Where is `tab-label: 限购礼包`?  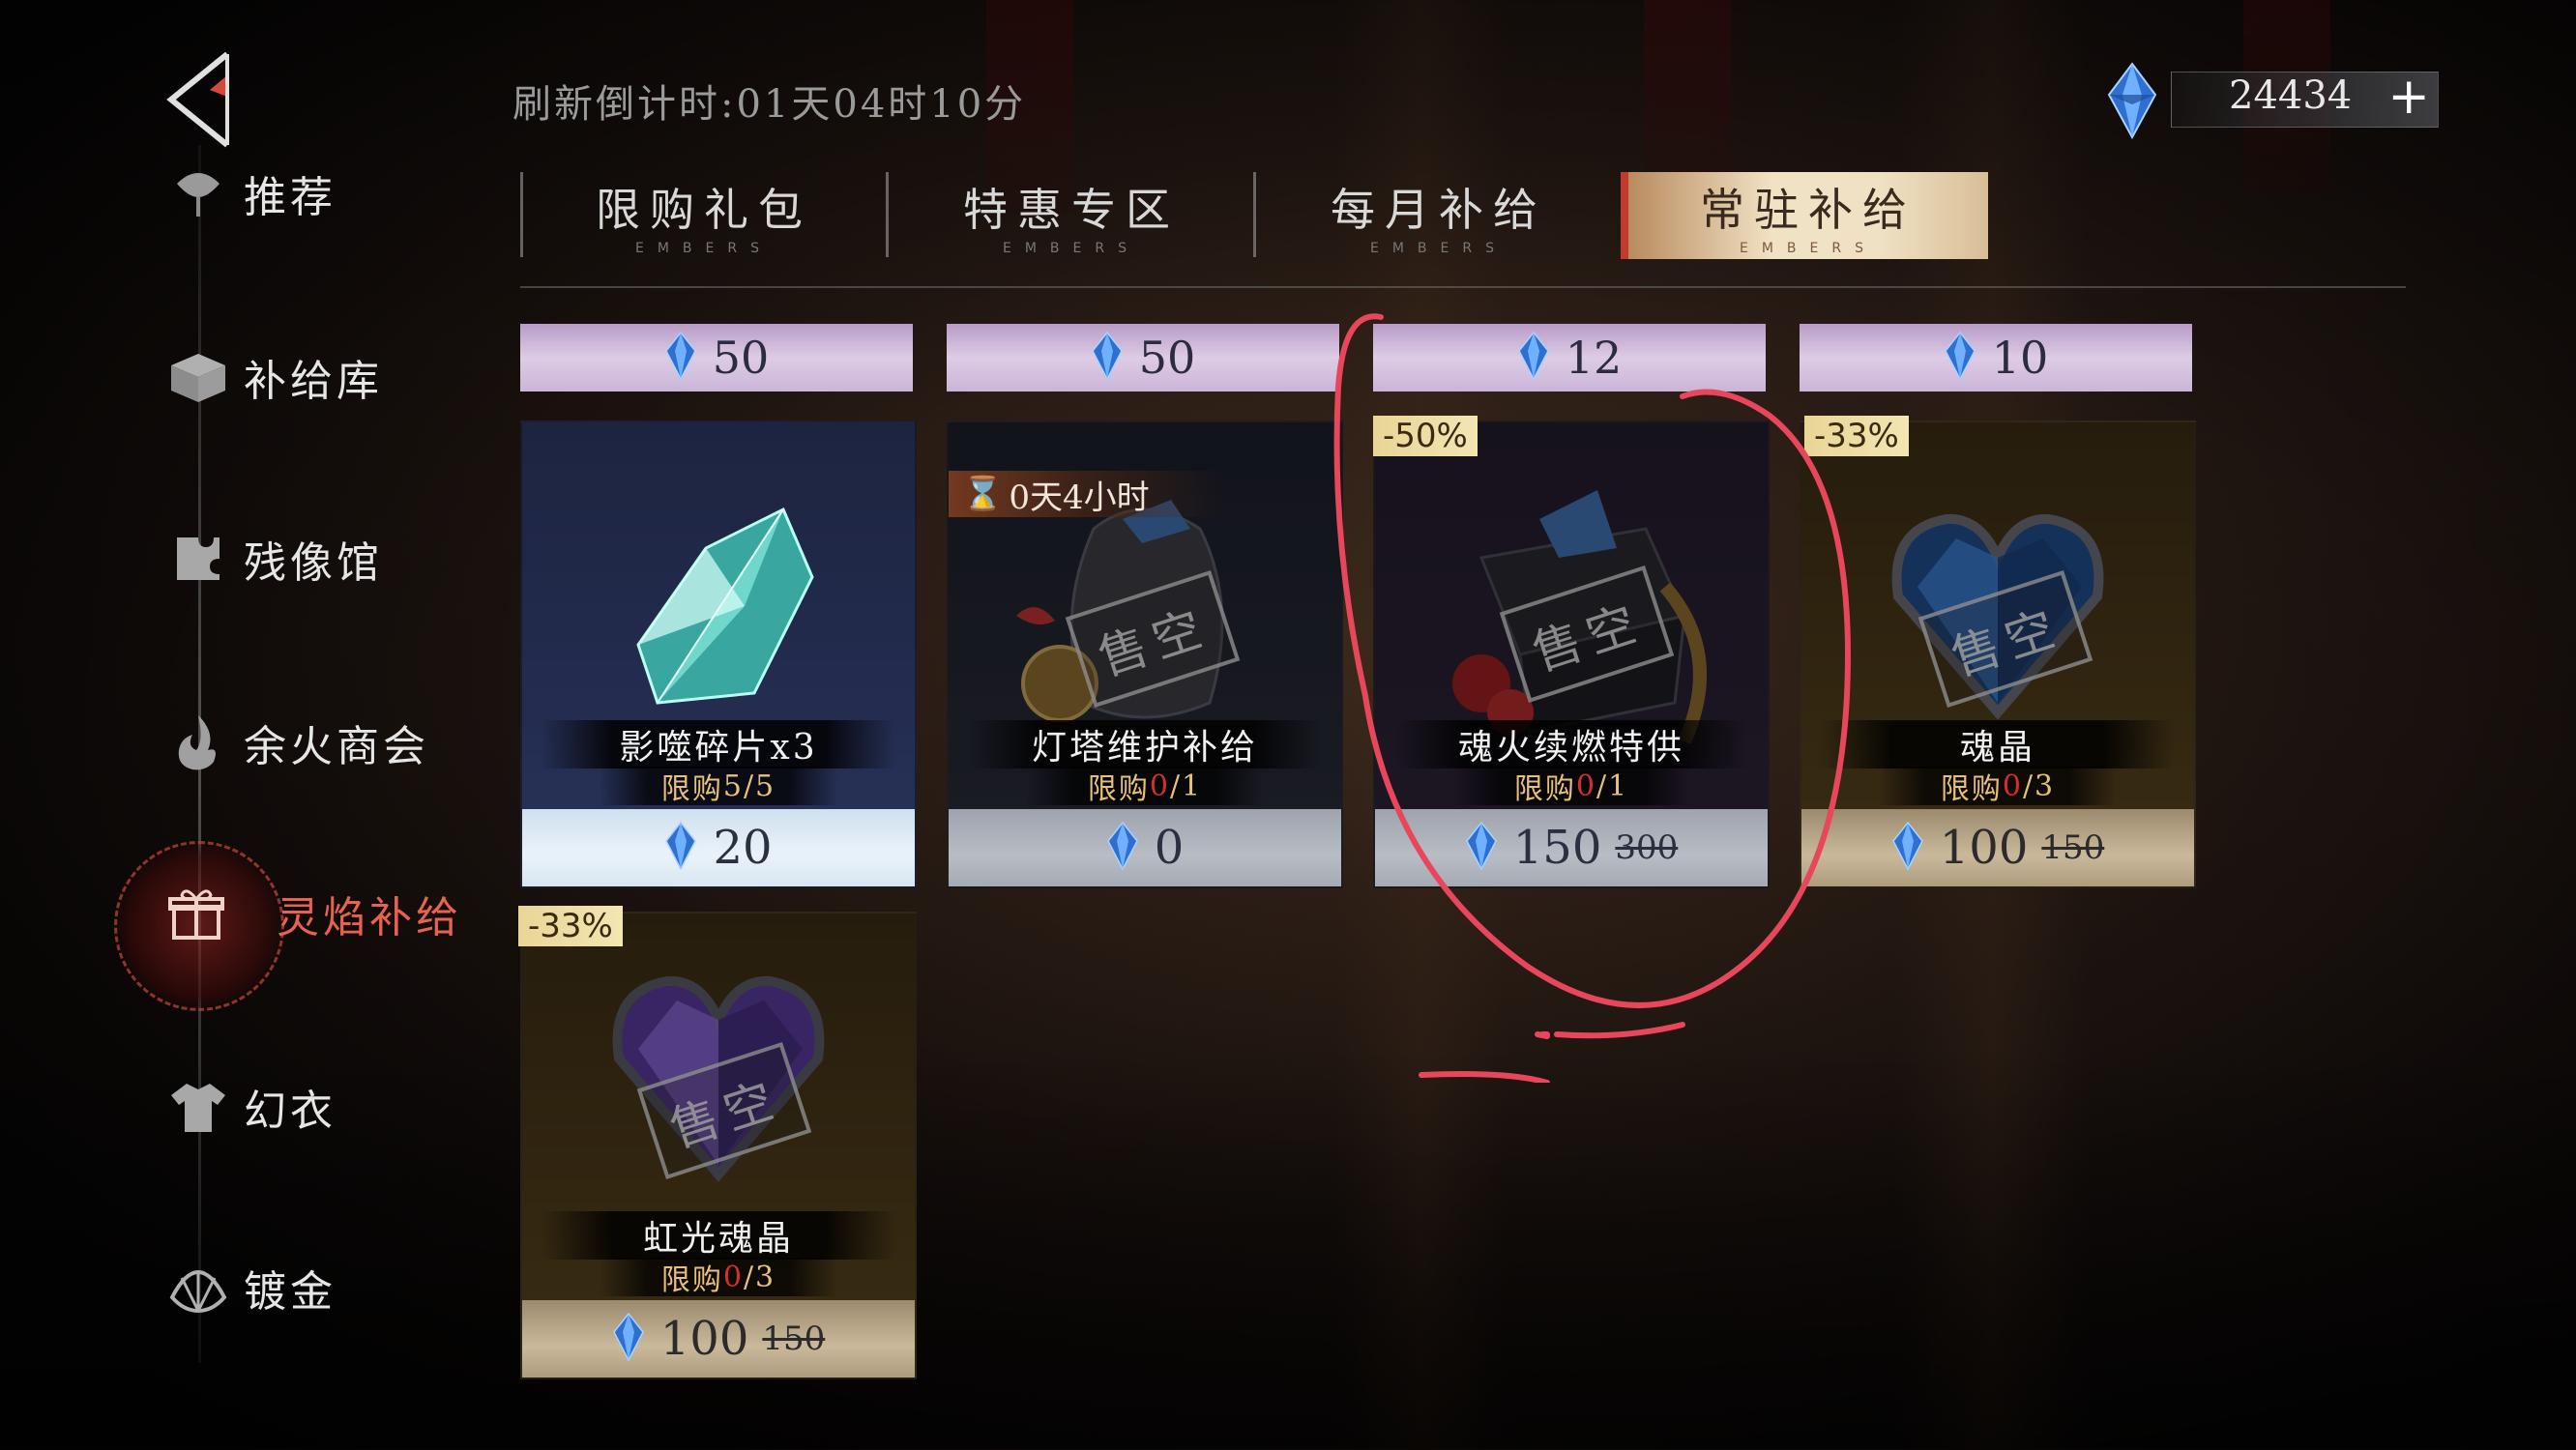 tab-label: 限购礼包 is located at coordinates (704, 210).